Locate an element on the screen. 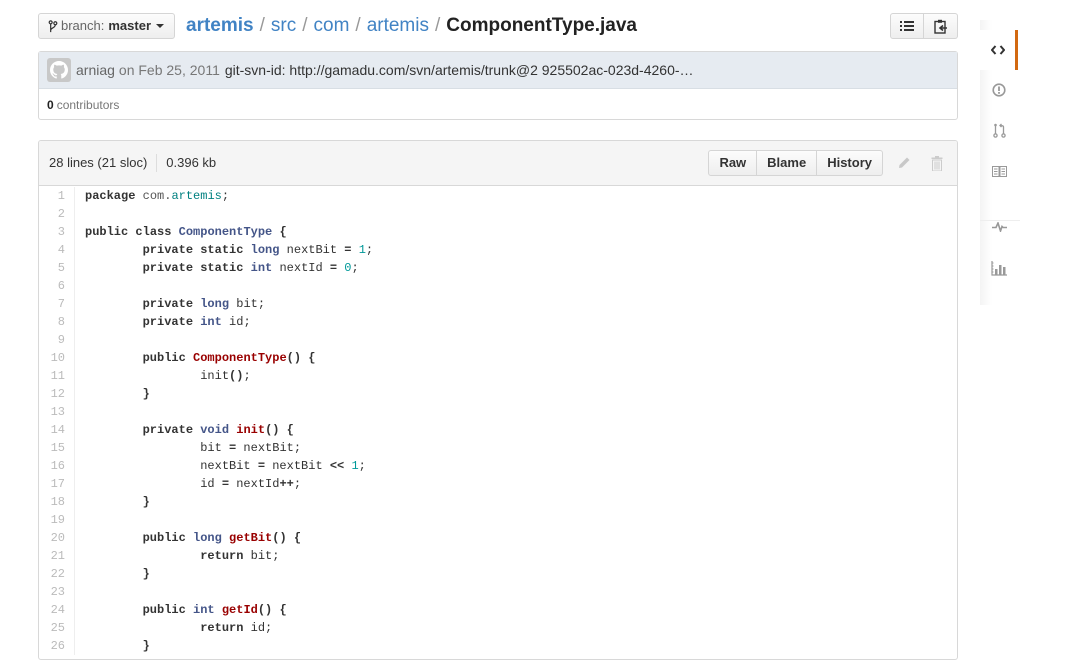  sidebar-item-issues is located at coordinates (999, 90).